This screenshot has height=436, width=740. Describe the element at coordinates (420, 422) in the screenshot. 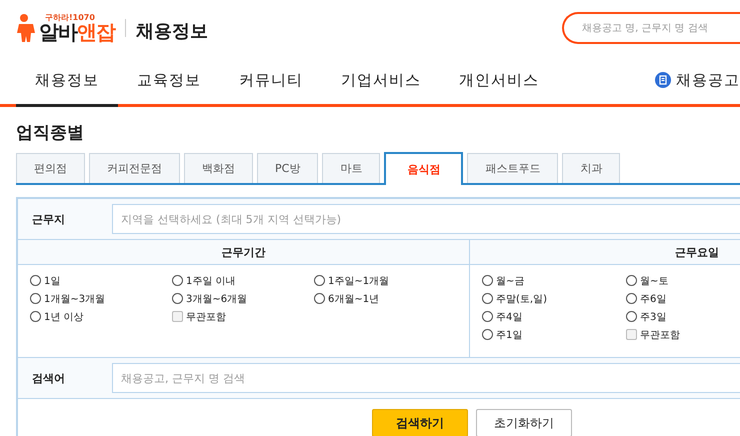

I see `search-button: 검색하기` at that location.